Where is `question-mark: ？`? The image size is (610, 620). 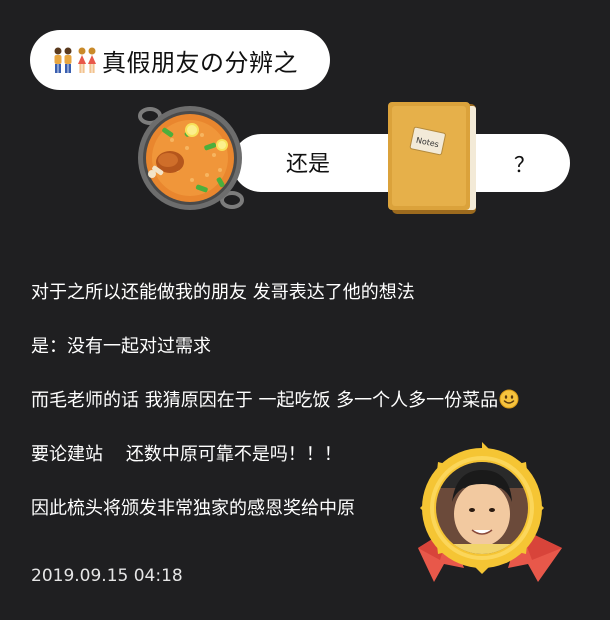 question-mark: ？ is located at coordinates (524, 165).